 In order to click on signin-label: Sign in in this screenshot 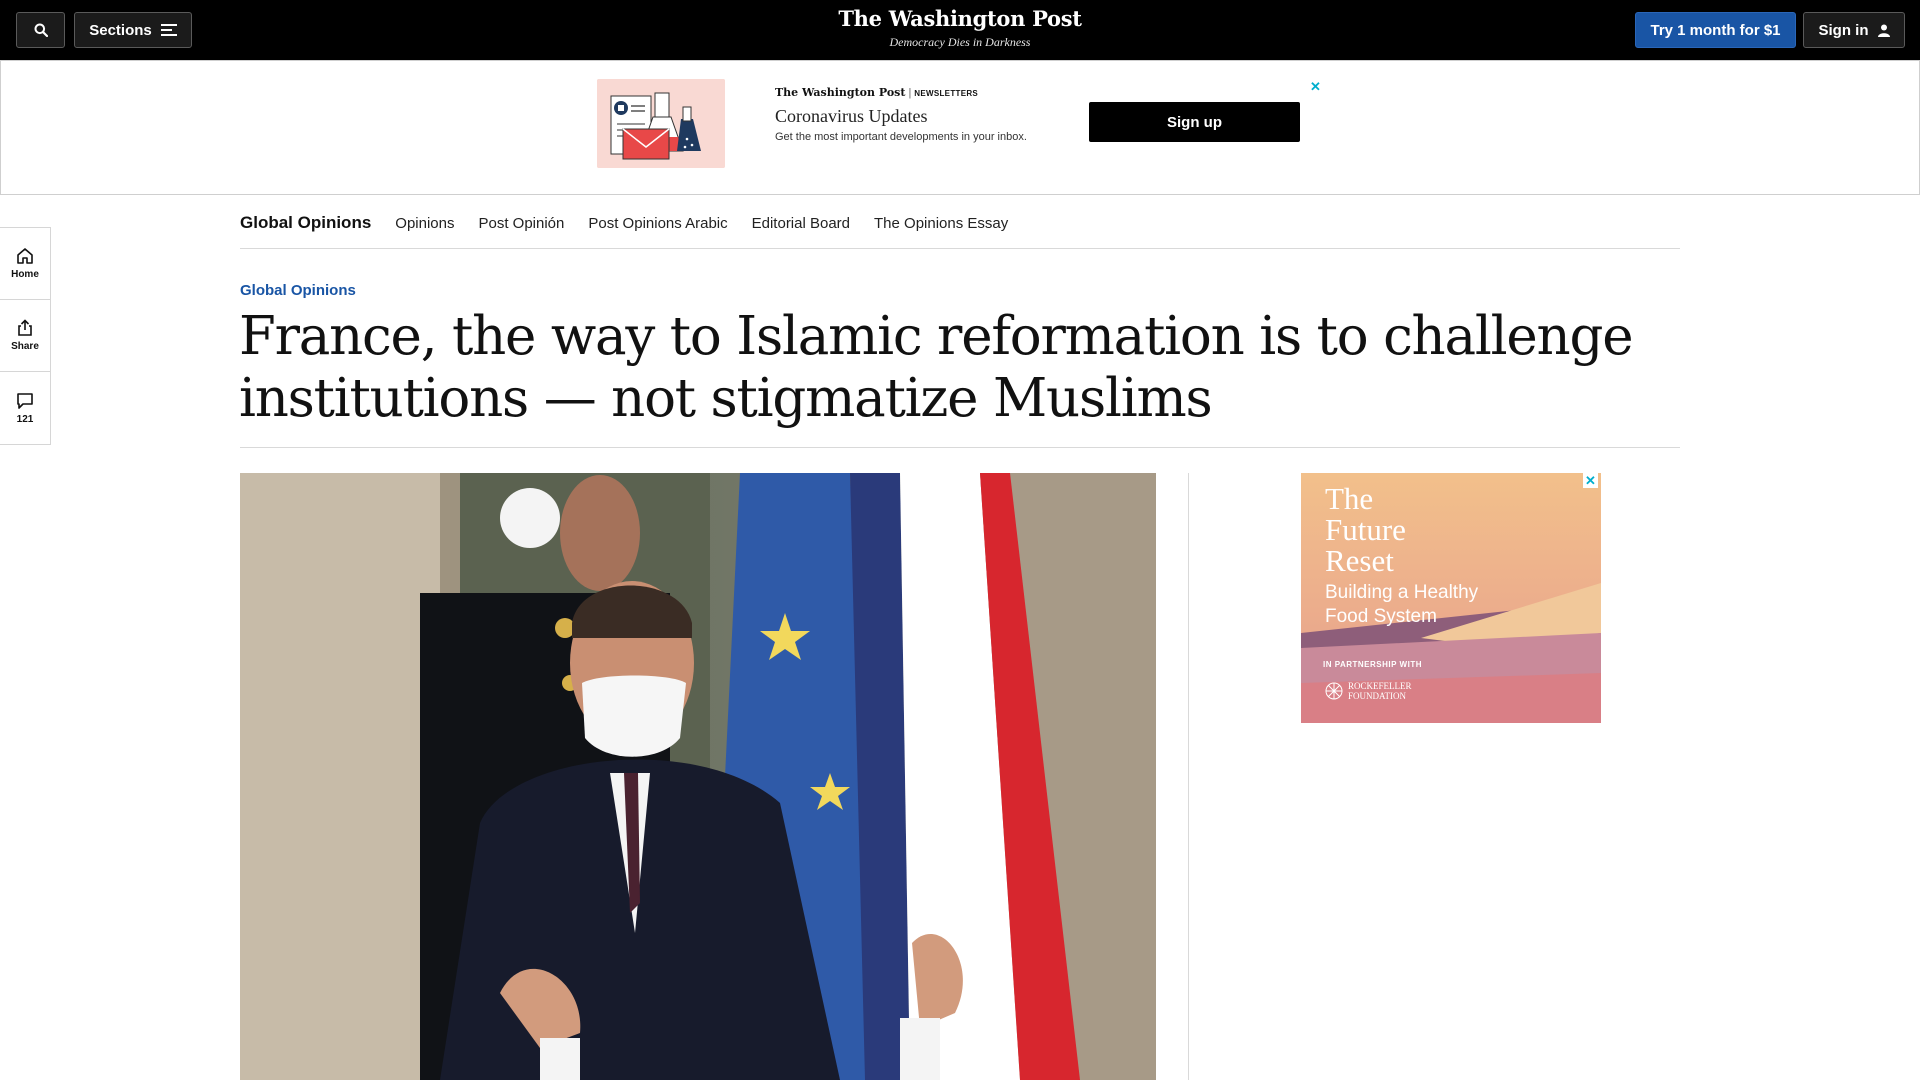, I will do `click(1843, 30)`.